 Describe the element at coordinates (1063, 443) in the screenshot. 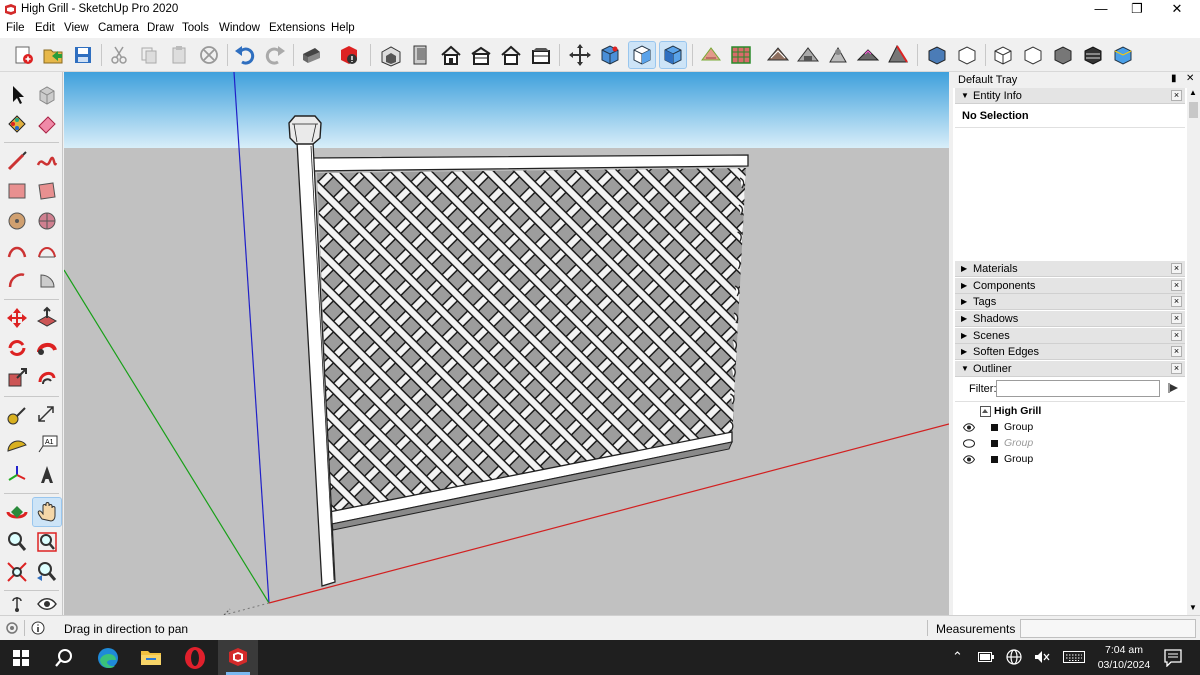

I see `outliner-row-group-2: Group` at that location.